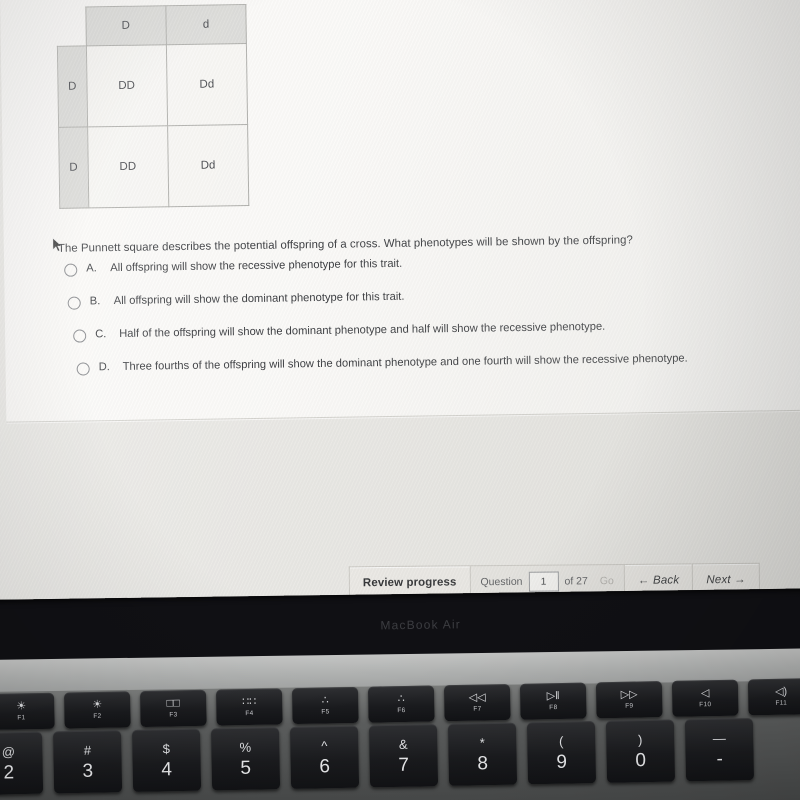  What do you see at coordinates (245, 747) in the screenshot?
I see `key-symbol-percent: %` at bounding box center [245, 747].